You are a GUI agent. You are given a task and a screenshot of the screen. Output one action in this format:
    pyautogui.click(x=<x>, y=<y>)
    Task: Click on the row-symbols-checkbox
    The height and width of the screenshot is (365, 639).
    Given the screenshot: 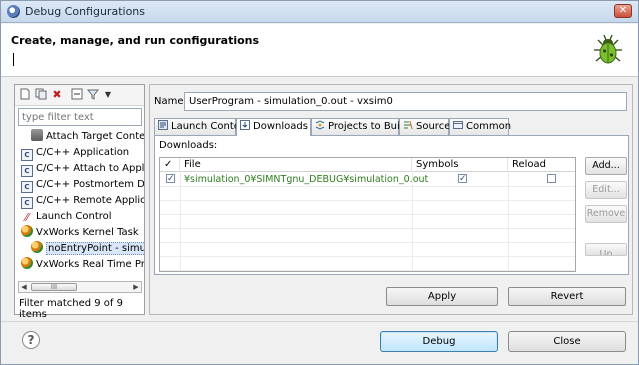 What is the action you would take?
    pyautogui.click(x=462, y=179)
    